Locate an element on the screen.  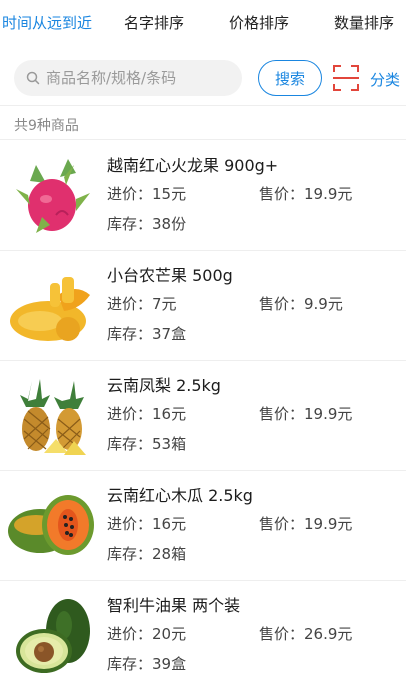
summary-row: 共9种商品 is located at coordinates (203, 123).